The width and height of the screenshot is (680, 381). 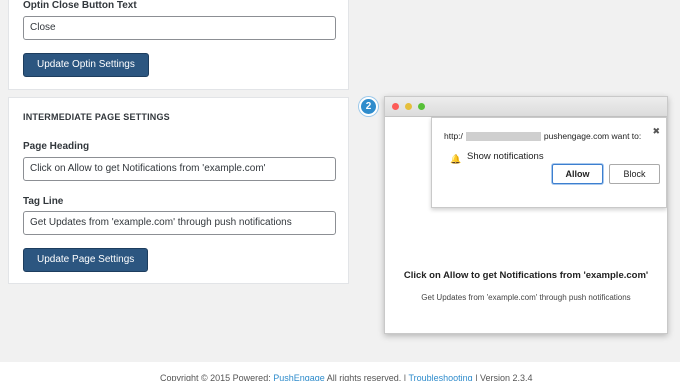 I want to click on url-suffix: pushengage.com want to:, so click(x=592, y=136).